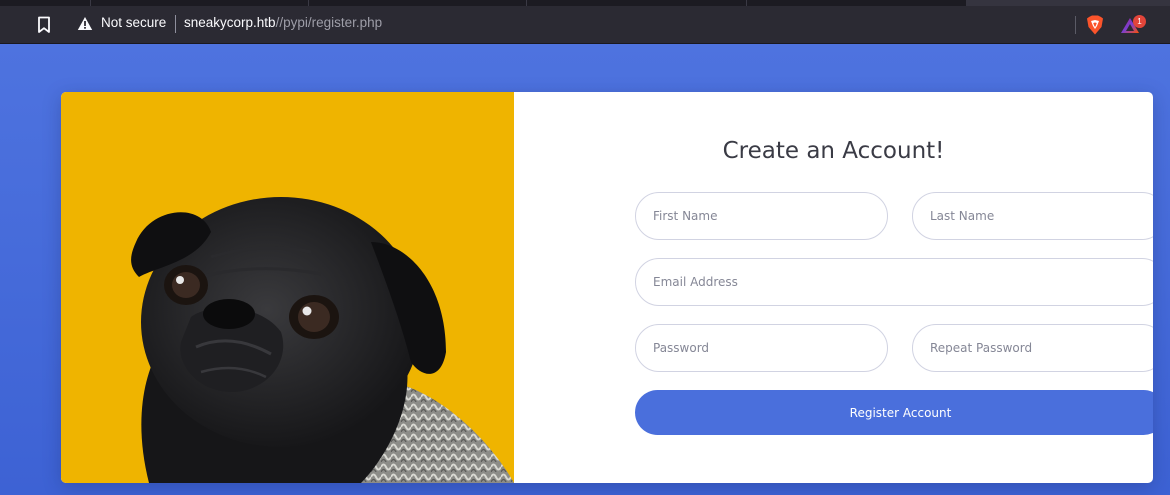 The image size is (1170, 495). I want to click on warning-icon, so click(85, 23).